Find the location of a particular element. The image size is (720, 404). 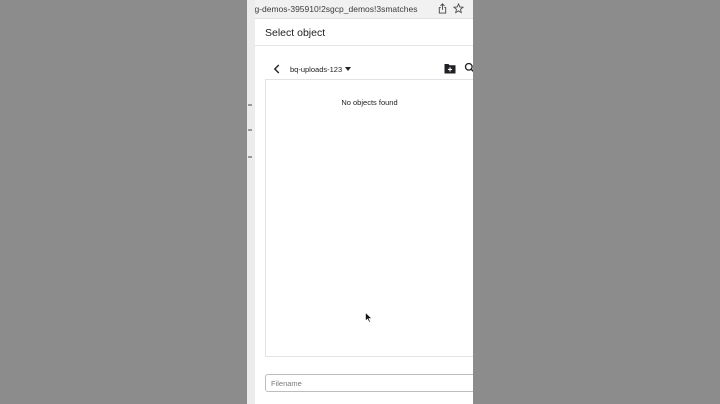

browser-url-bar: eng-demos-395910!2sgcp_demos!3smatches is located at coordinates (364, 9).